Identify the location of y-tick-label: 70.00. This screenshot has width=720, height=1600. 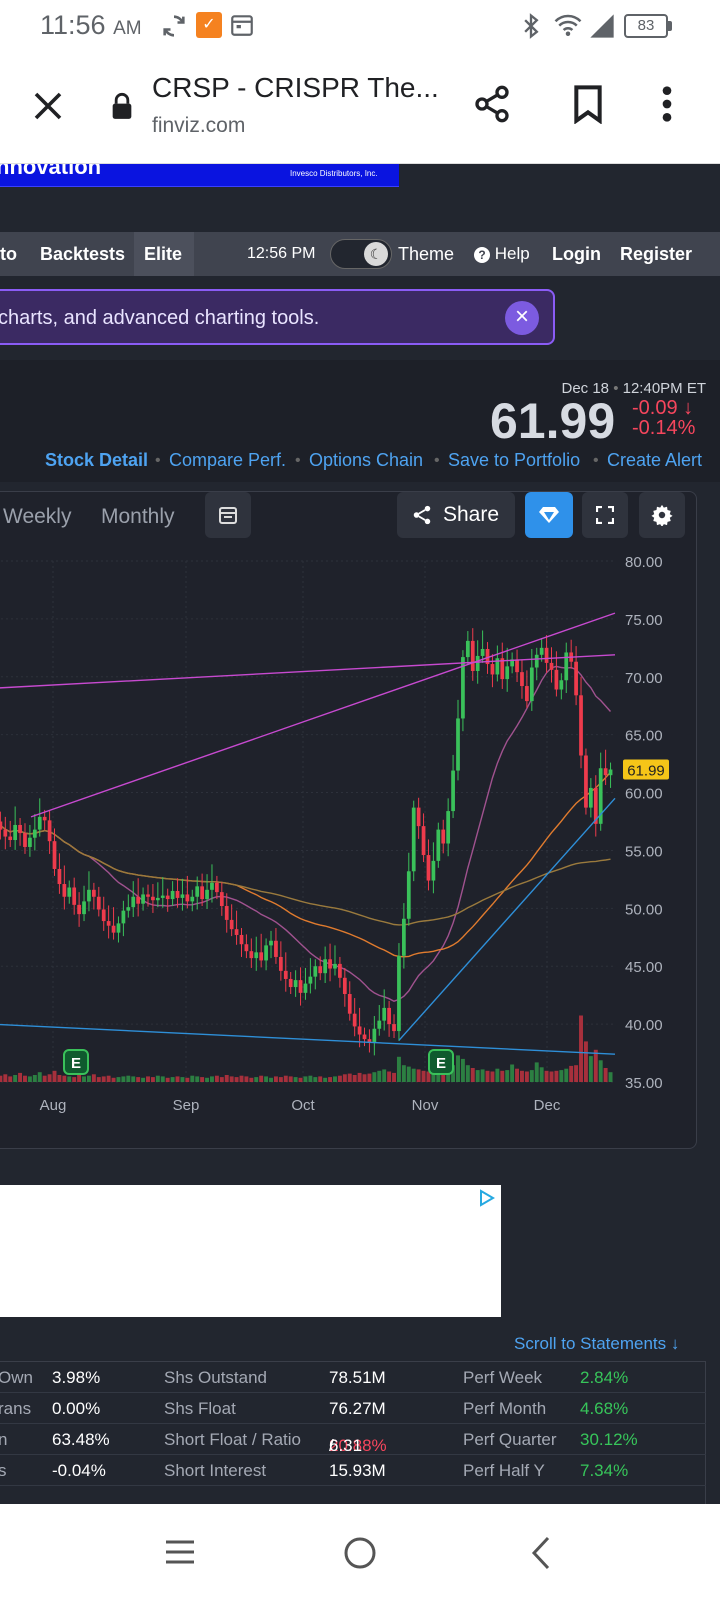
(644, 678).